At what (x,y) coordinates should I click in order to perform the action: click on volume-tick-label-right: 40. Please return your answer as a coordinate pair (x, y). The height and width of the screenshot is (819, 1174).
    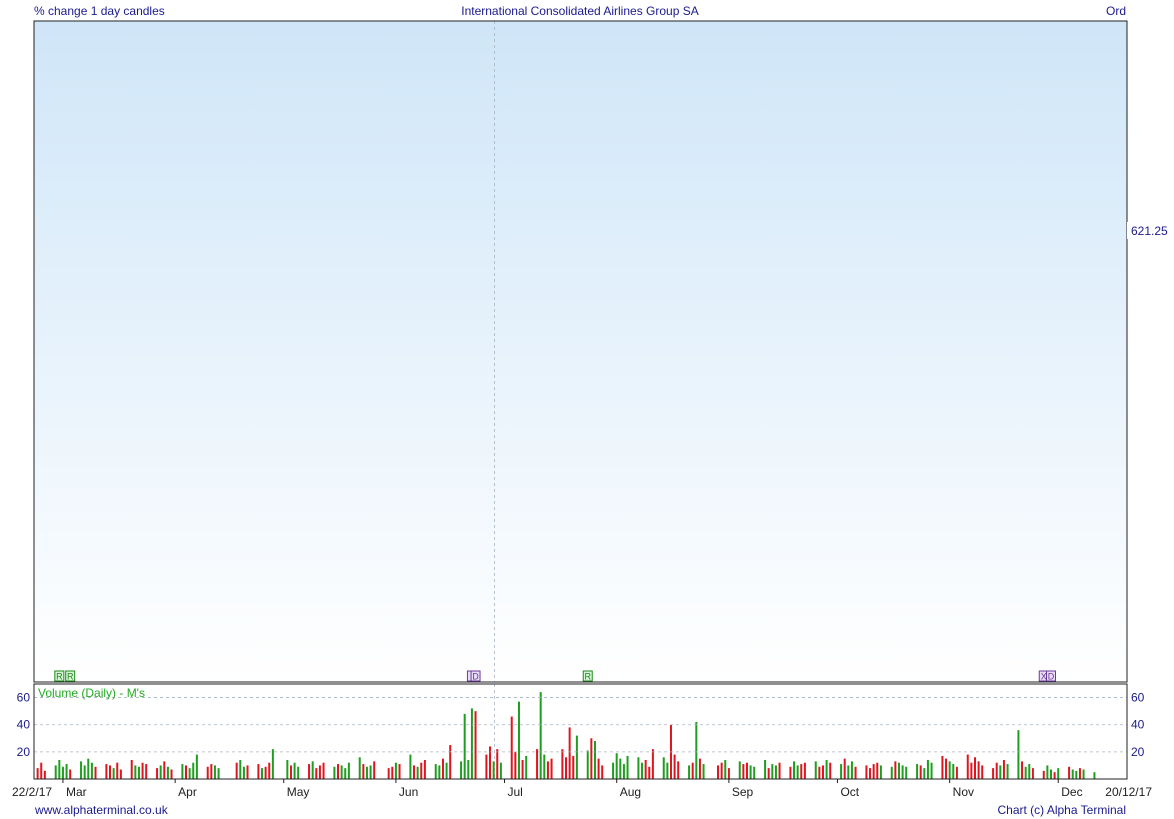
    Looking at the image, I should click on (1138, 725).